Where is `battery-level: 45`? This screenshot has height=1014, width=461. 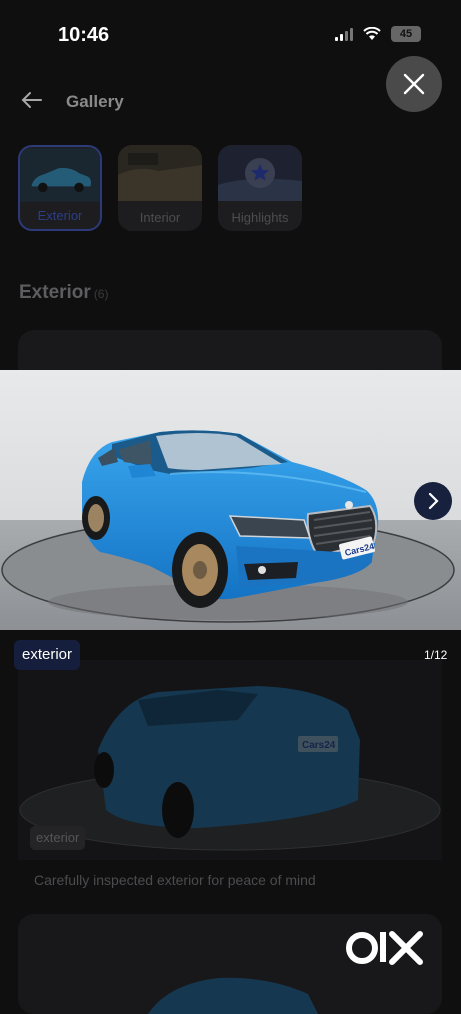 battery-level: 45 is located at coordinates (406, 34).